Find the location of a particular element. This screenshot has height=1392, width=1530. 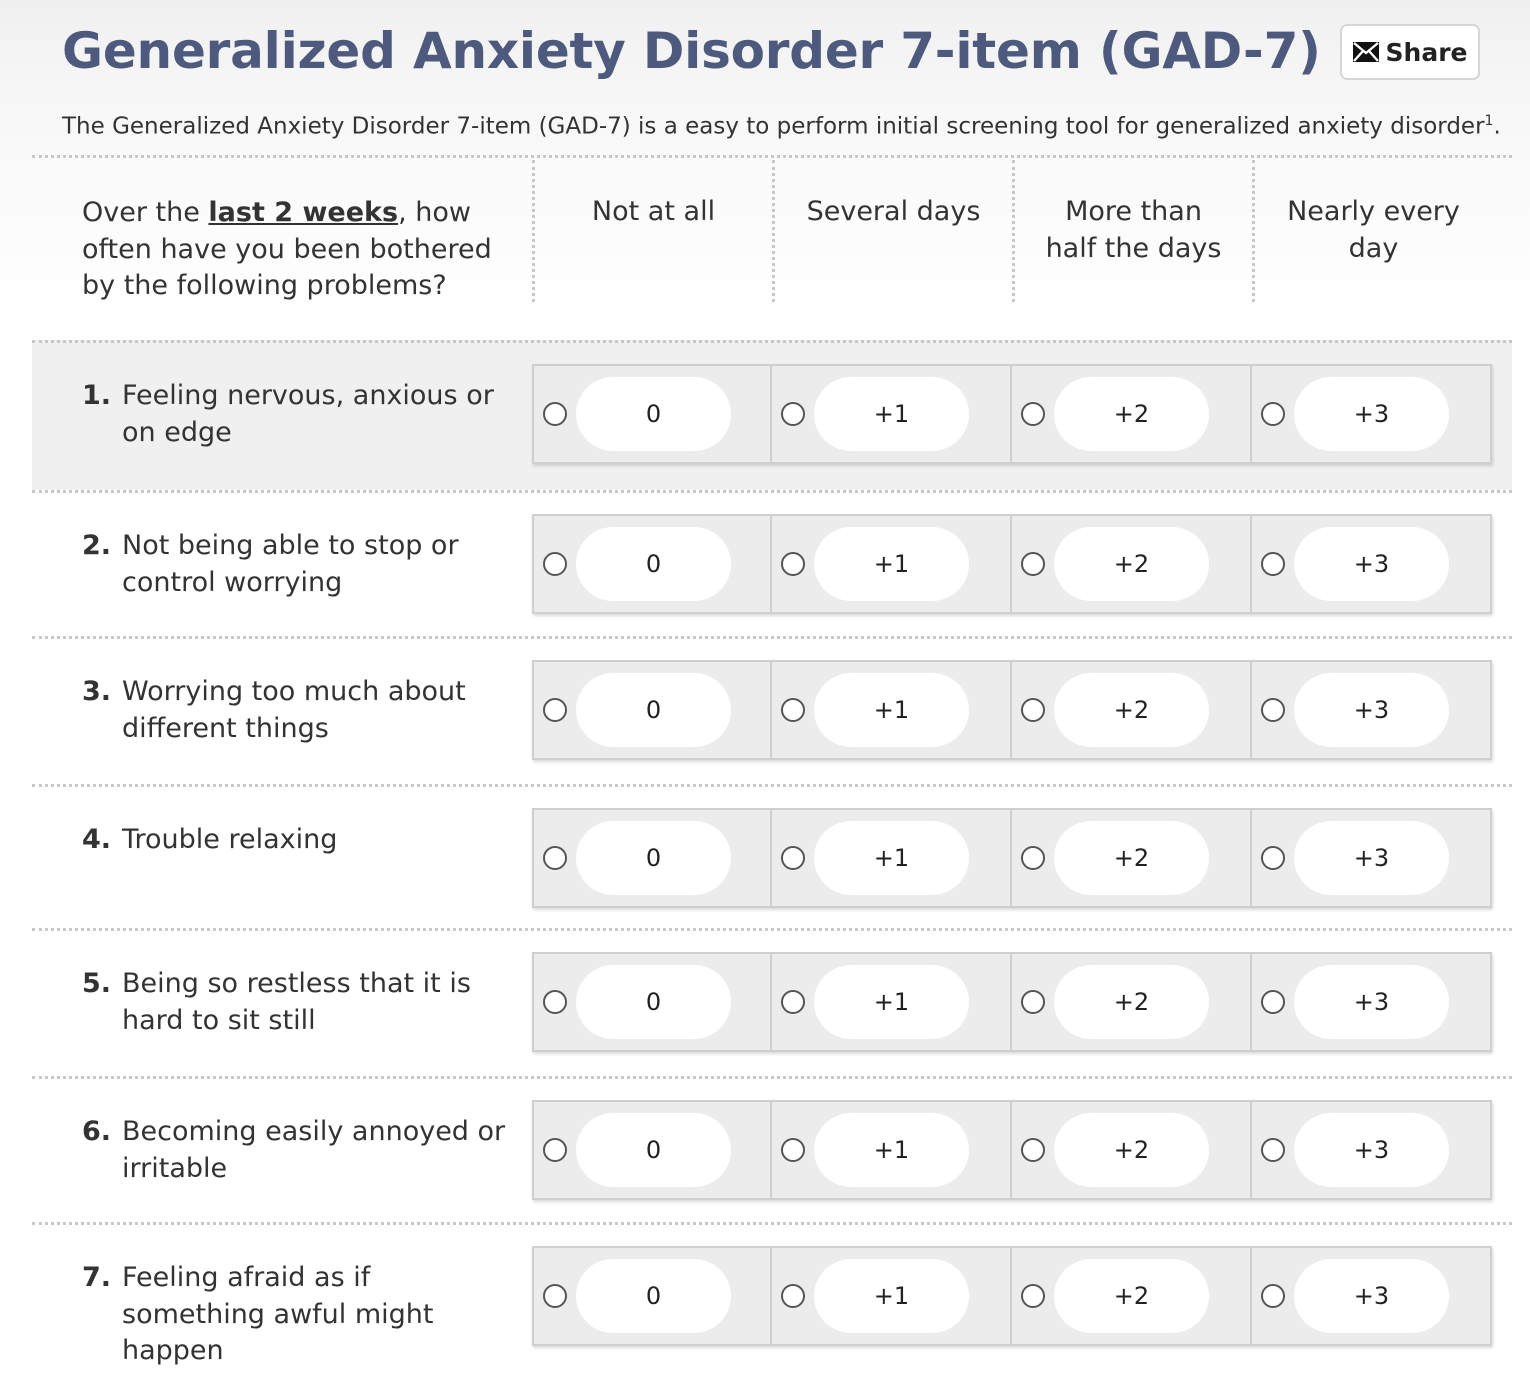

answer-options: 0 +1 +2 +3 is located at coordinates (1012, 564).